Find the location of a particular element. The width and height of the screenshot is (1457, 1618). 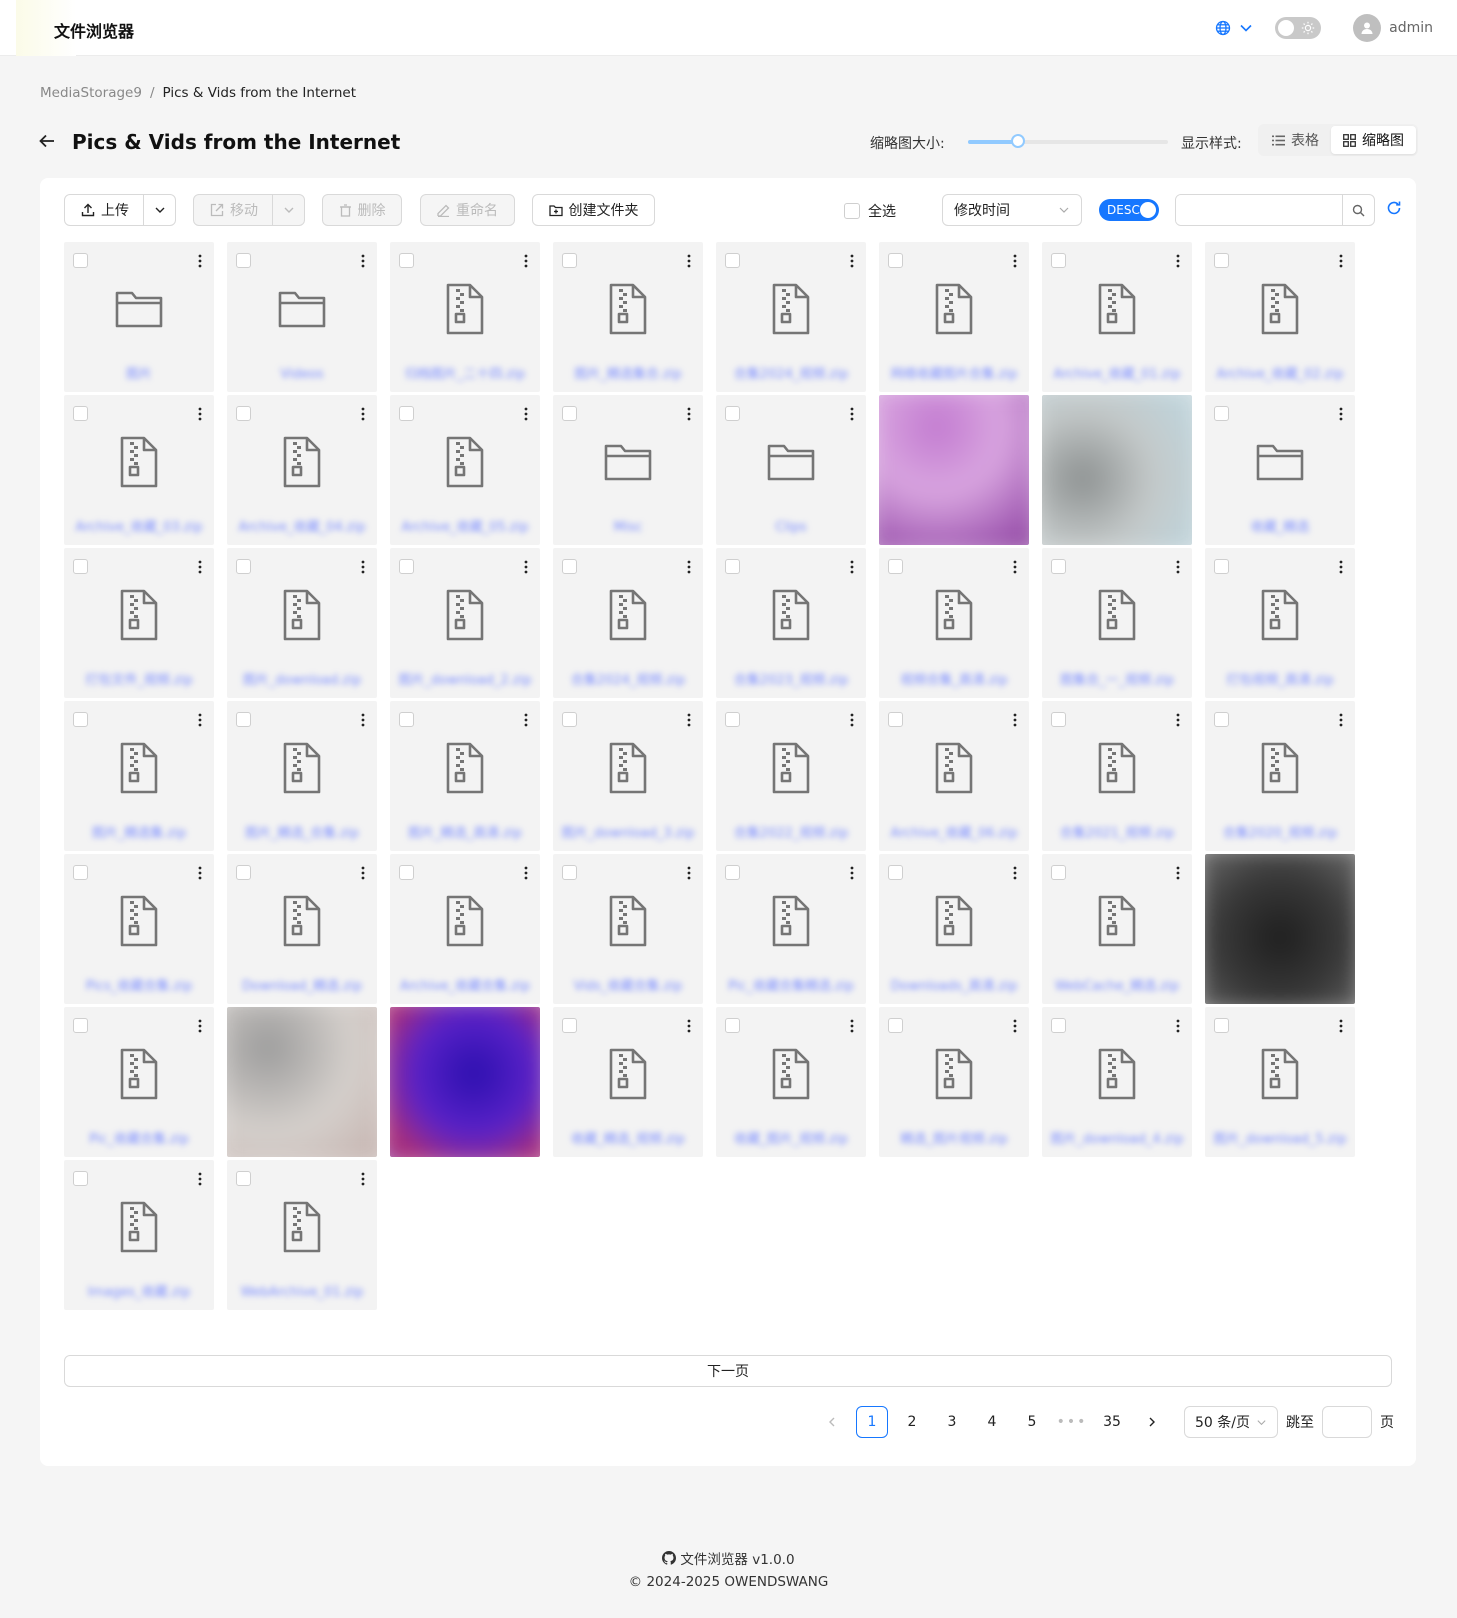

page-size-select: 50 条/页 is located at coordinates (1231, 1422).